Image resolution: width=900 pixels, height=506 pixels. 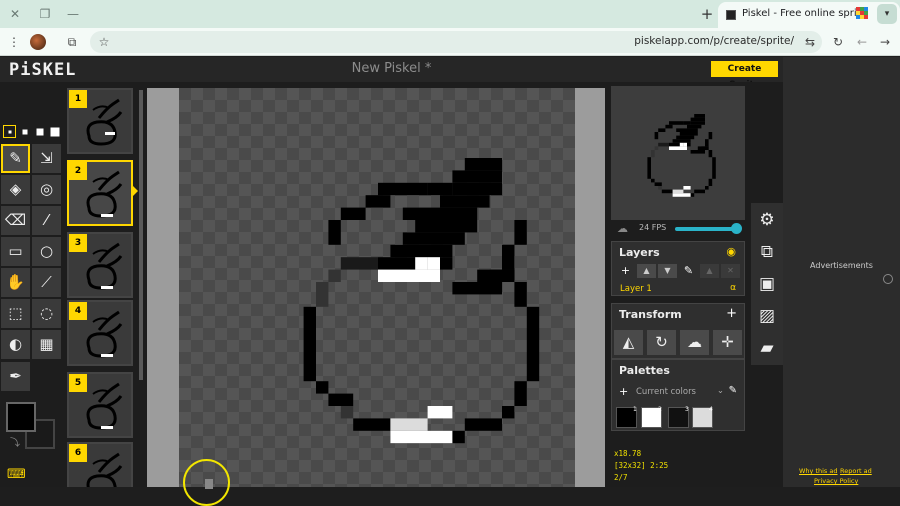 I want to click on new-tab-button: +, so click(x=707, y=14).